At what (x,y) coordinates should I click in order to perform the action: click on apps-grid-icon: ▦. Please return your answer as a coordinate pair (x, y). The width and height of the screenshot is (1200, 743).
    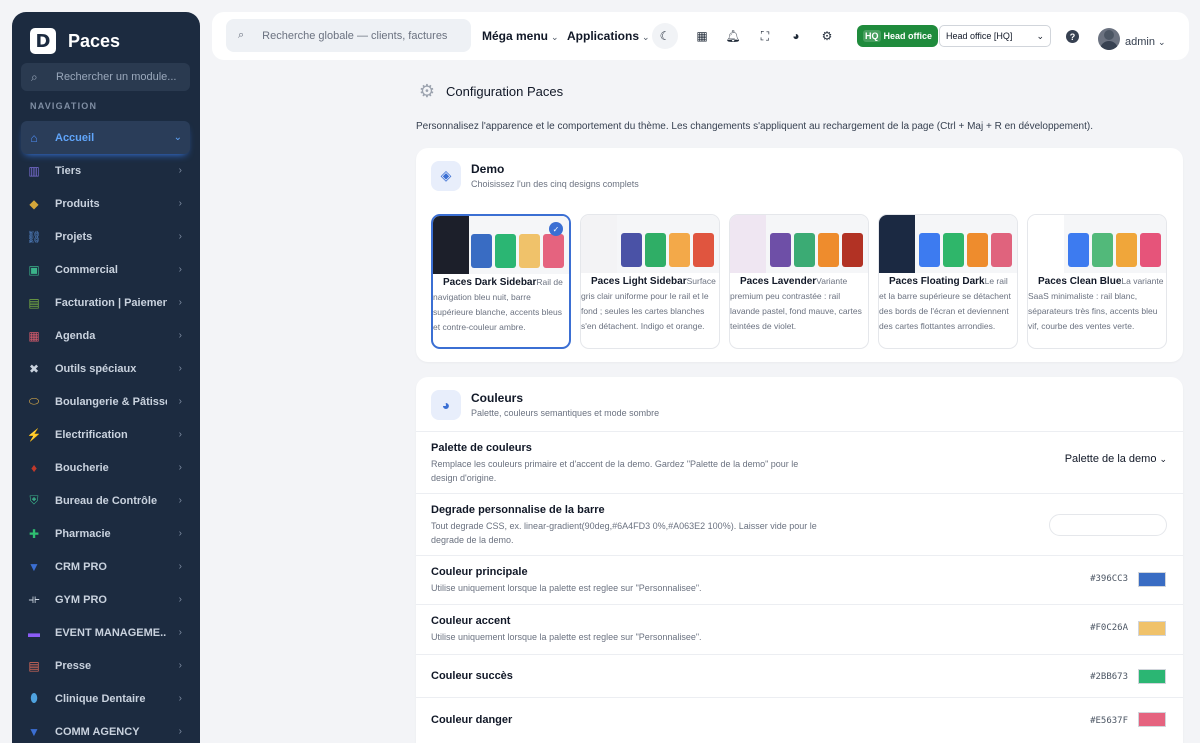
    Looking at the image, I should click on (702, 36).